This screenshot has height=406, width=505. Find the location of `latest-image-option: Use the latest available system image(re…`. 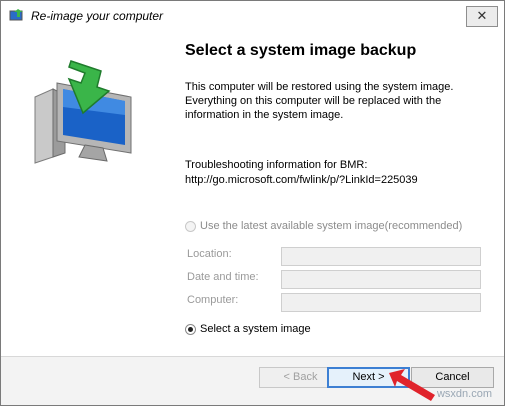

latest-image-option: Use the latest available system image(re… is located at coordinates (323, 226).